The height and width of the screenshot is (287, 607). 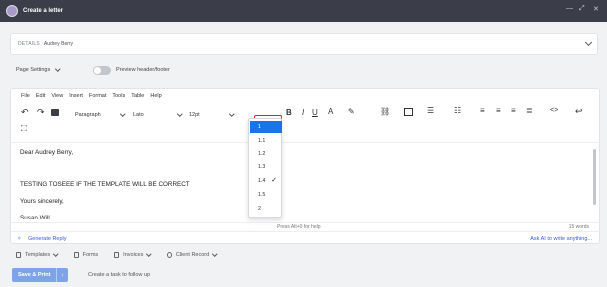 What do you see at coordinates (47, 239) in the screenshot?
I see `generate-reply-link: Generate Reply` at bounding box center [47, 239].